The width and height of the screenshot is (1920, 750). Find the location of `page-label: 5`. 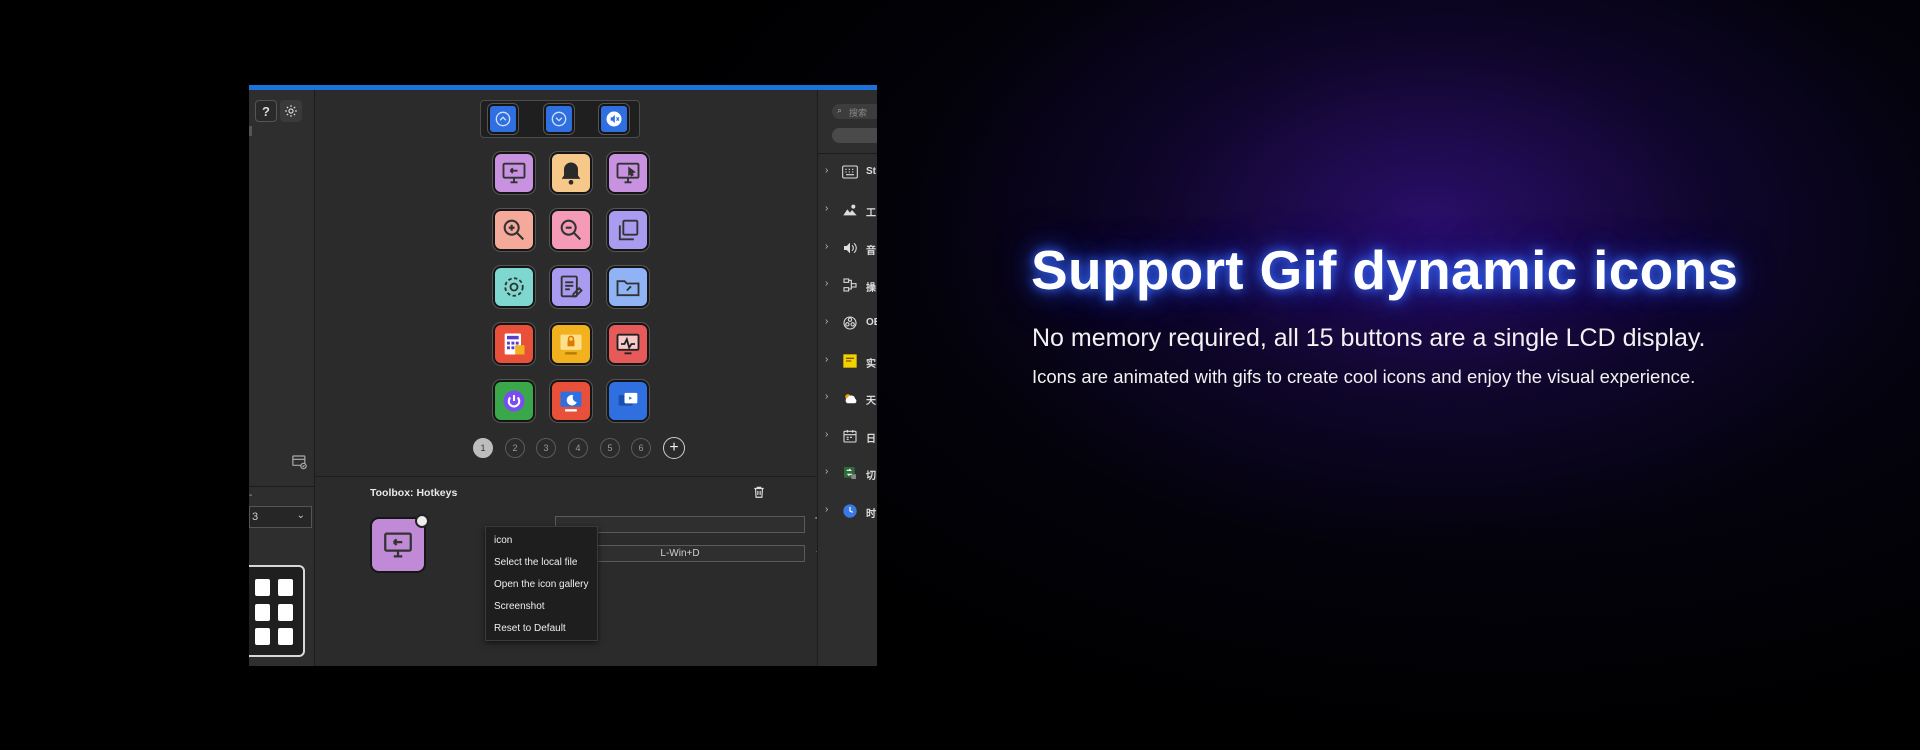

page-label: 5 is located at coordinates (610, 448).